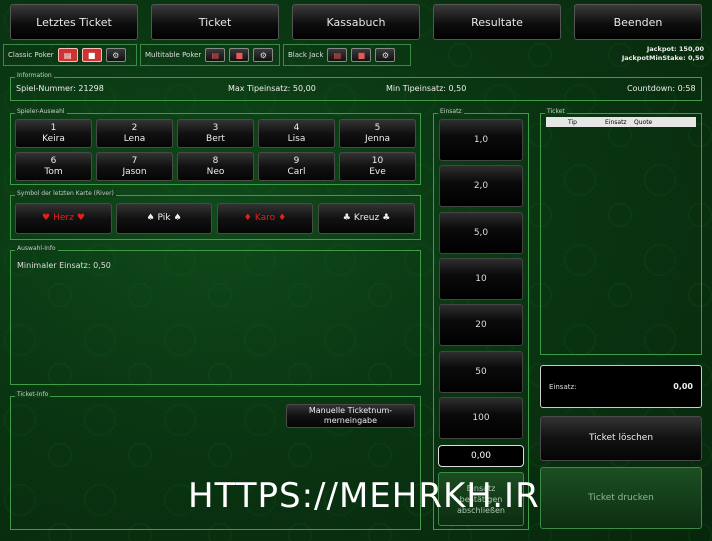 Image resolution: width=712 pixels, height=541 pixels. I want to click on ticket-info-title: Ticket-Info, so click(33, 394).